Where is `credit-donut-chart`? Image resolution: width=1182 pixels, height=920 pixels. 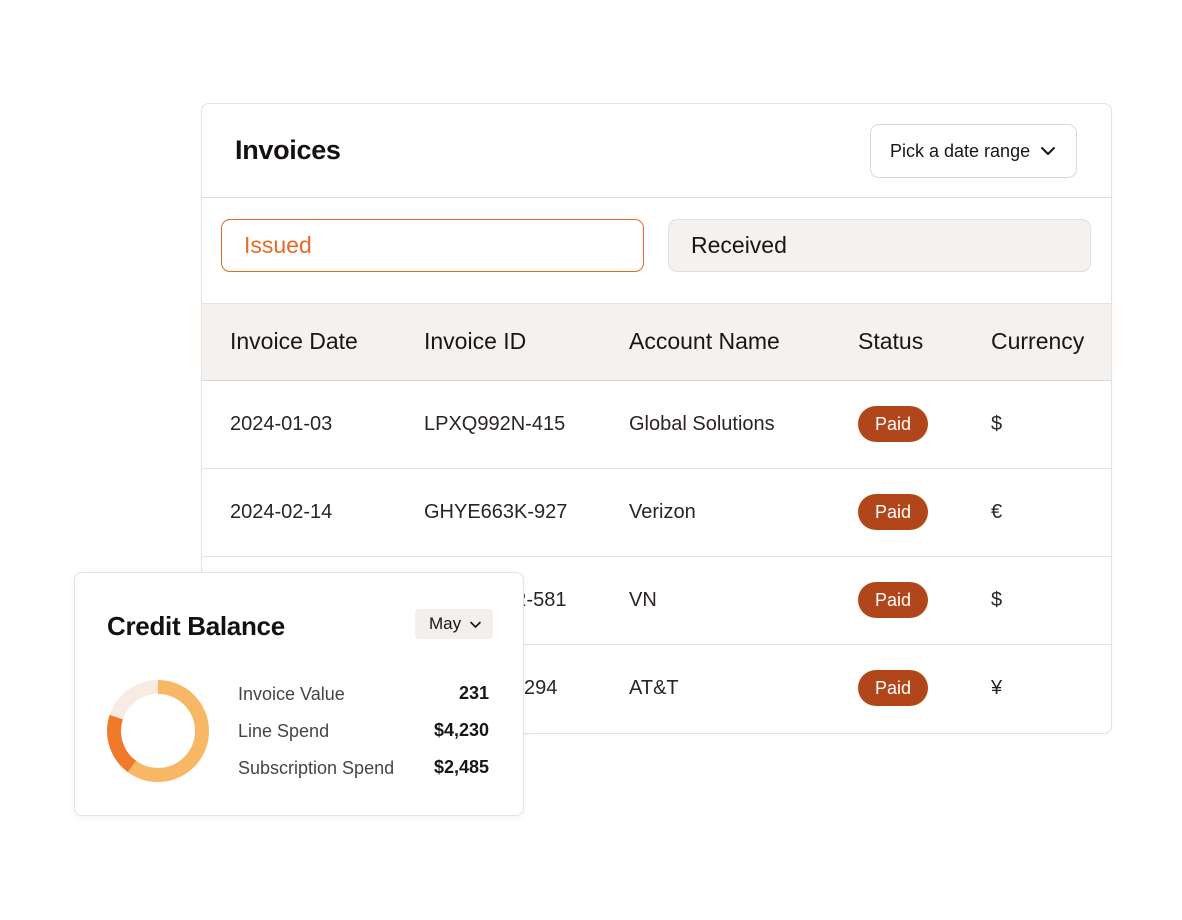 credit-donut-chart is located at coordinates (158, 731).